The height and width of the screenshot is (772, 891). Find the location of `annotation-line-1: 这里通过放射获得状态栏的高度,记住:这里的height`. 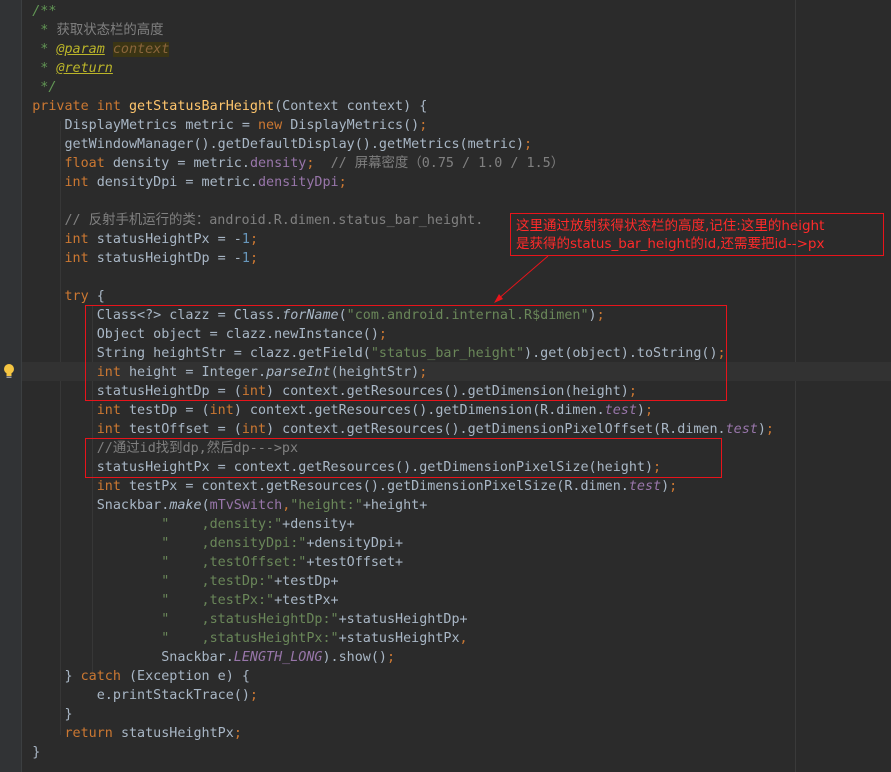

annotation-line-1: 这里通过放射获得状态栏的高度,记住:这里的height is located at coordinates (670, 226).